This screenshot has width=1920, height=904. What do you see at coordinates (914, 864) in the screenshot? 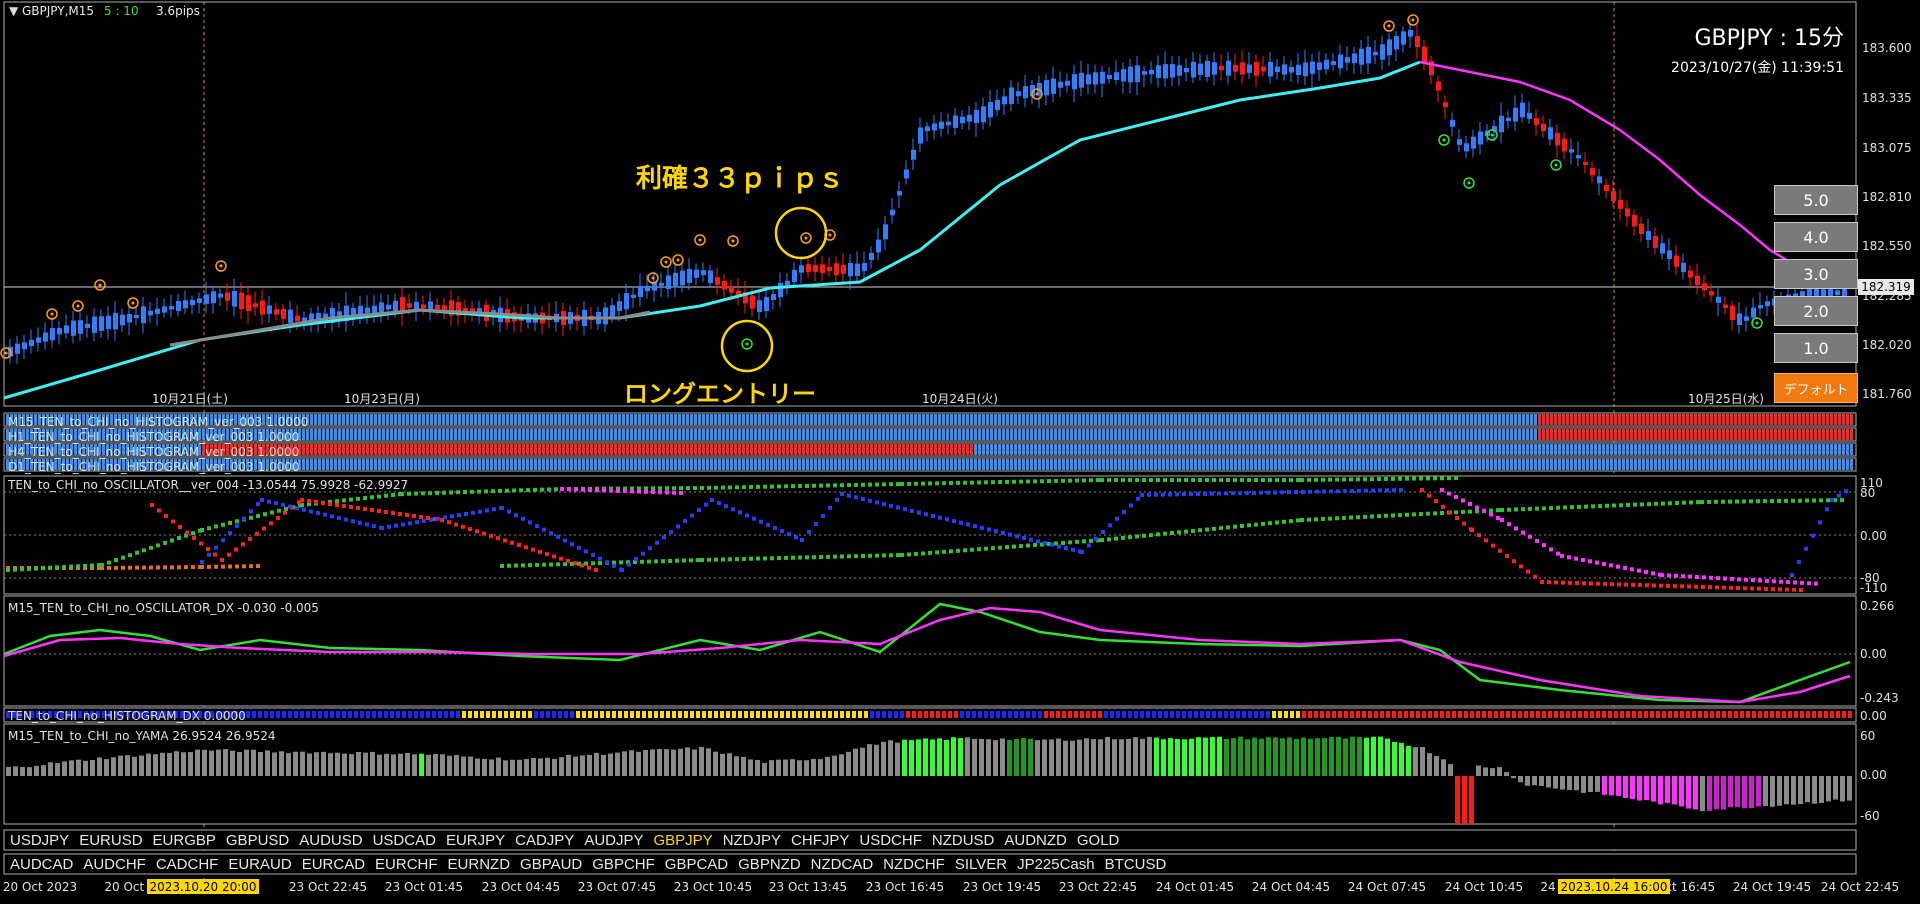
I see `symbol-nzdchf: NZDCHF` at bounding box center [914, 864].